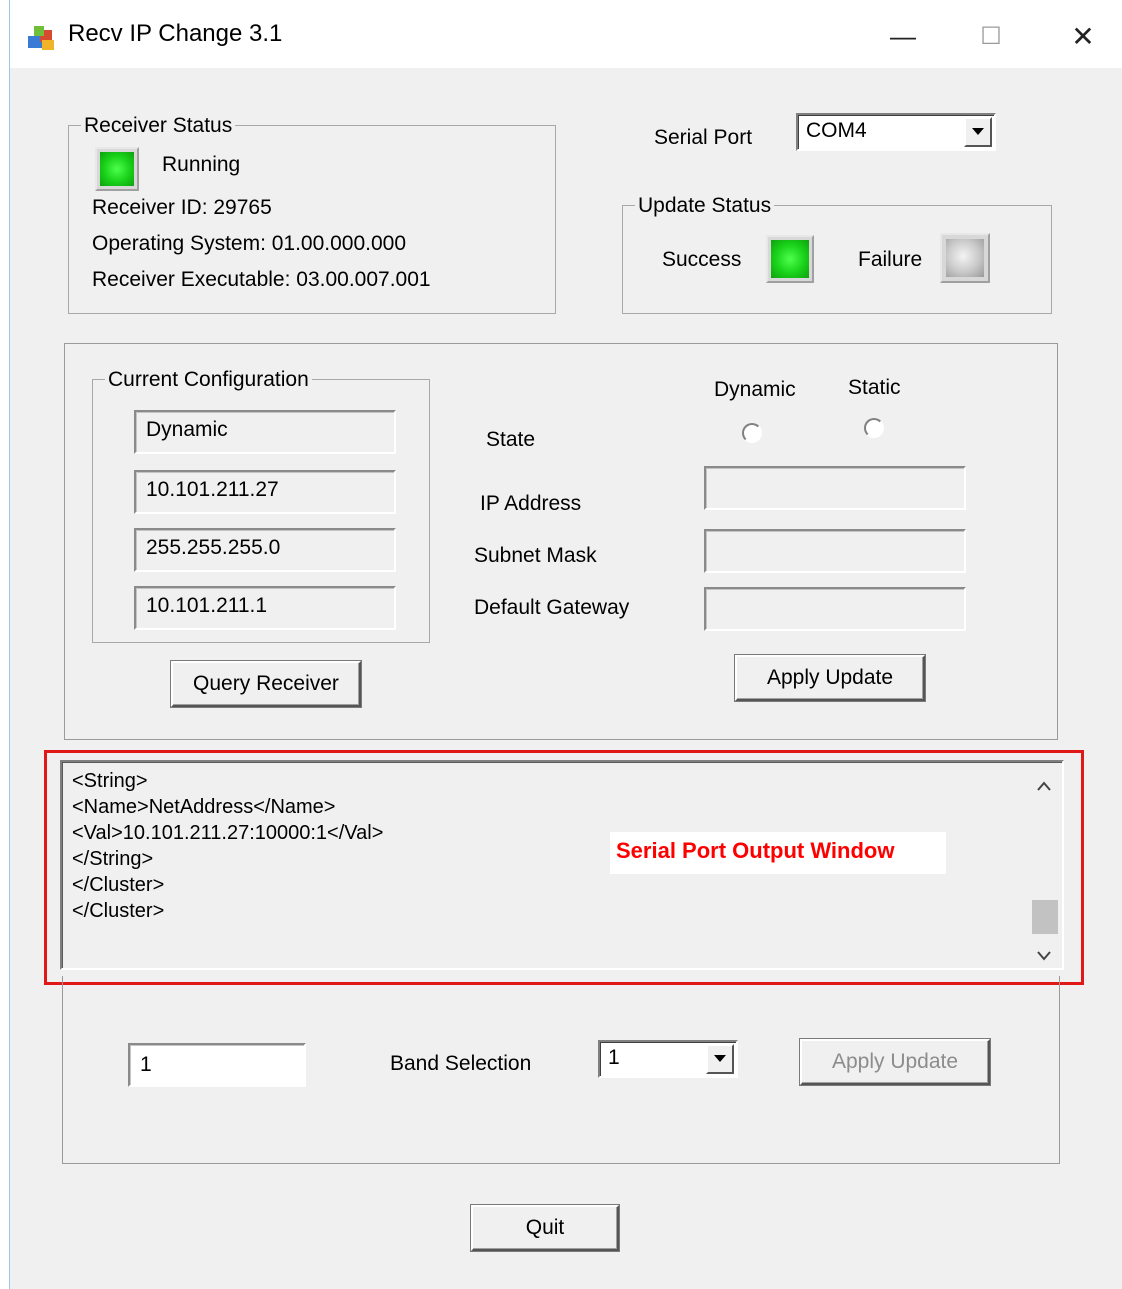  Describe the element at coordinates (874, 428) in the screenshot. I see `static-radio` at that location.